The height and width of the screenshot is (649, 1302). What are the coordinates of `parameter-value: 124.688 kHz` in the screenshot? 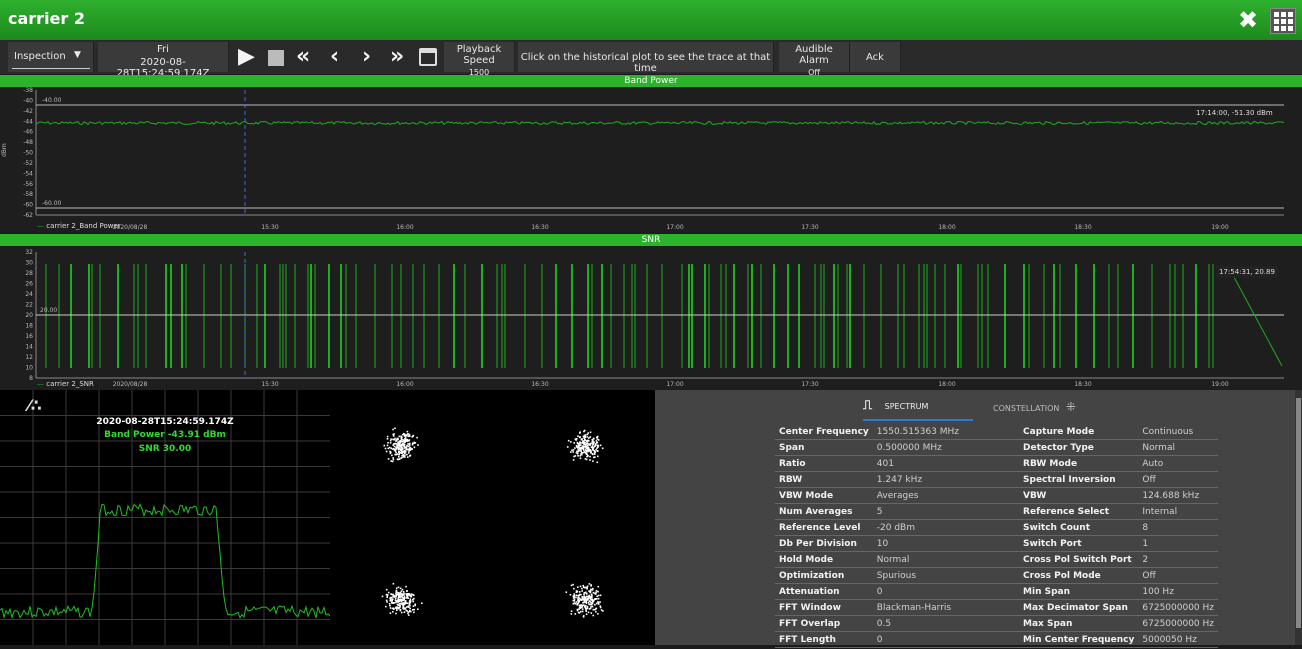 It's located at (1178, 495).